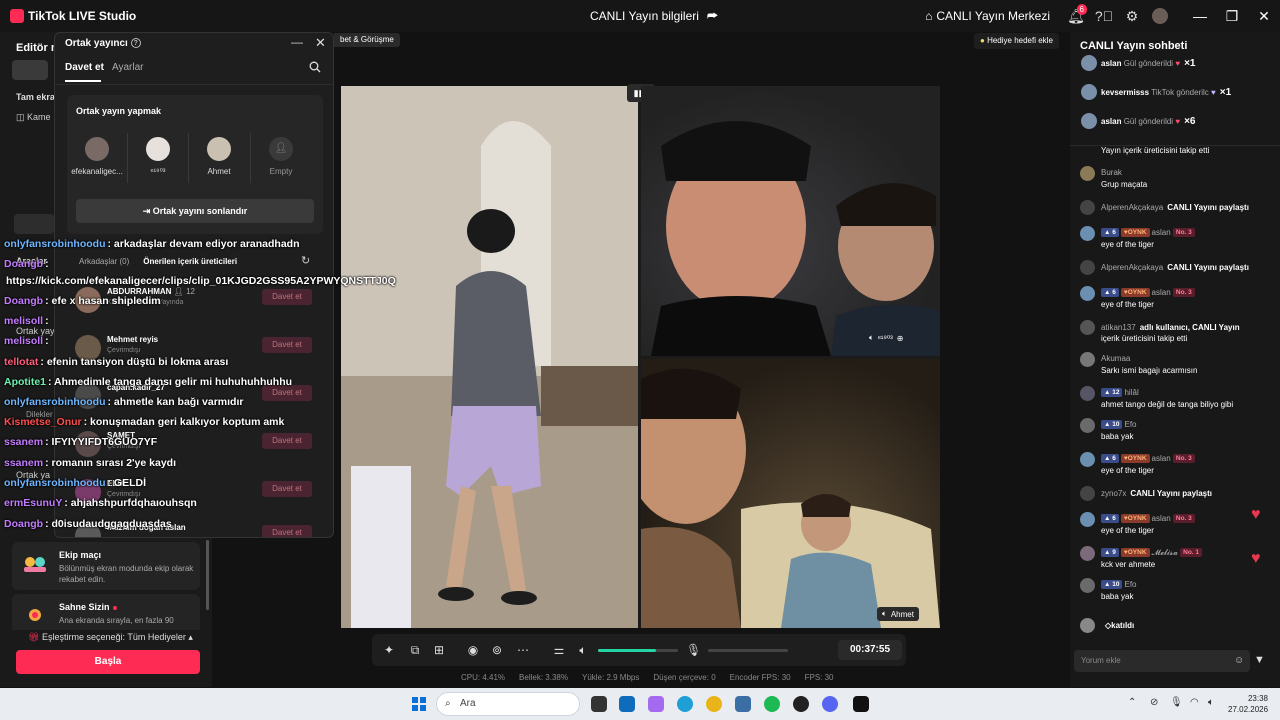  Describe the element at coordinates (819, 677) in the screenshot. I see `stat-fps: FPS: 30` at that location.